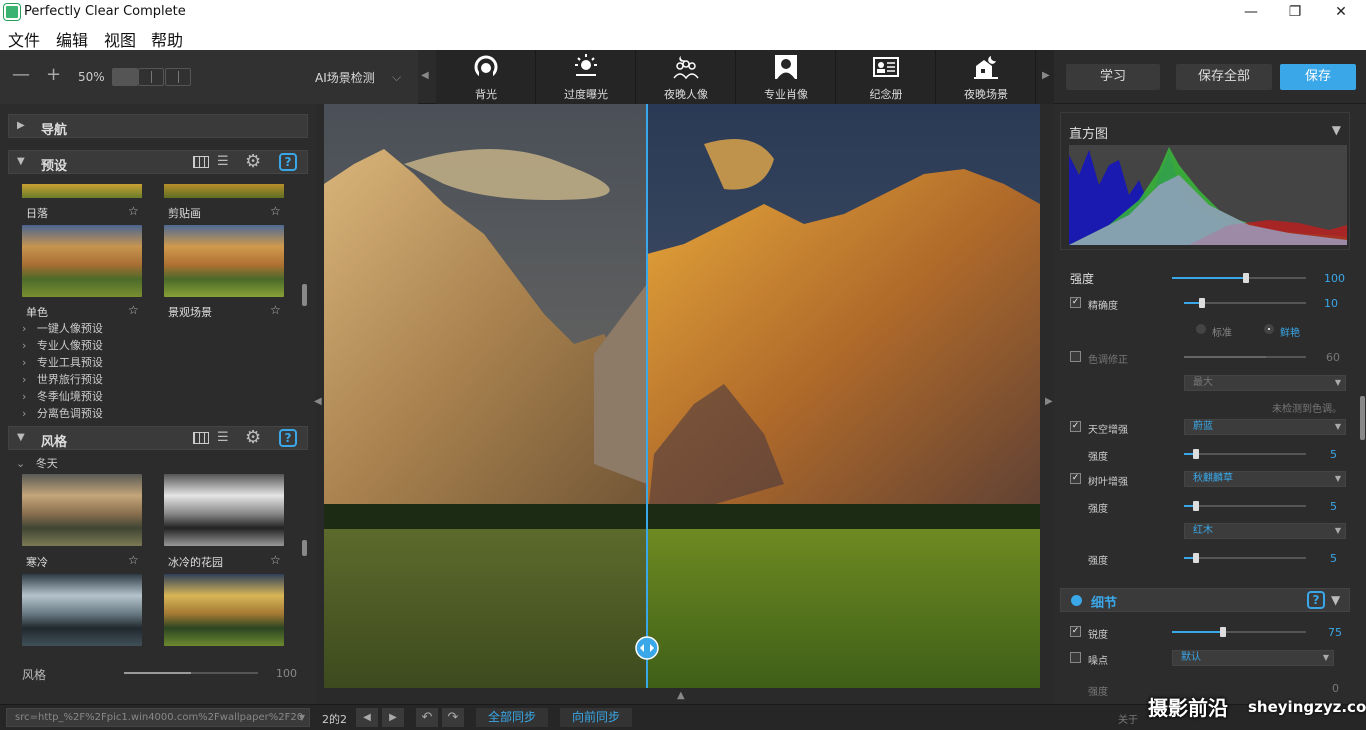 The height and width of the screenshot is (730, 1366). What do you see at coordinates (425, 75) in the screenshot?
I see `scenes-prev-arrow-icon: ◀` at bounding box center [425, 75].